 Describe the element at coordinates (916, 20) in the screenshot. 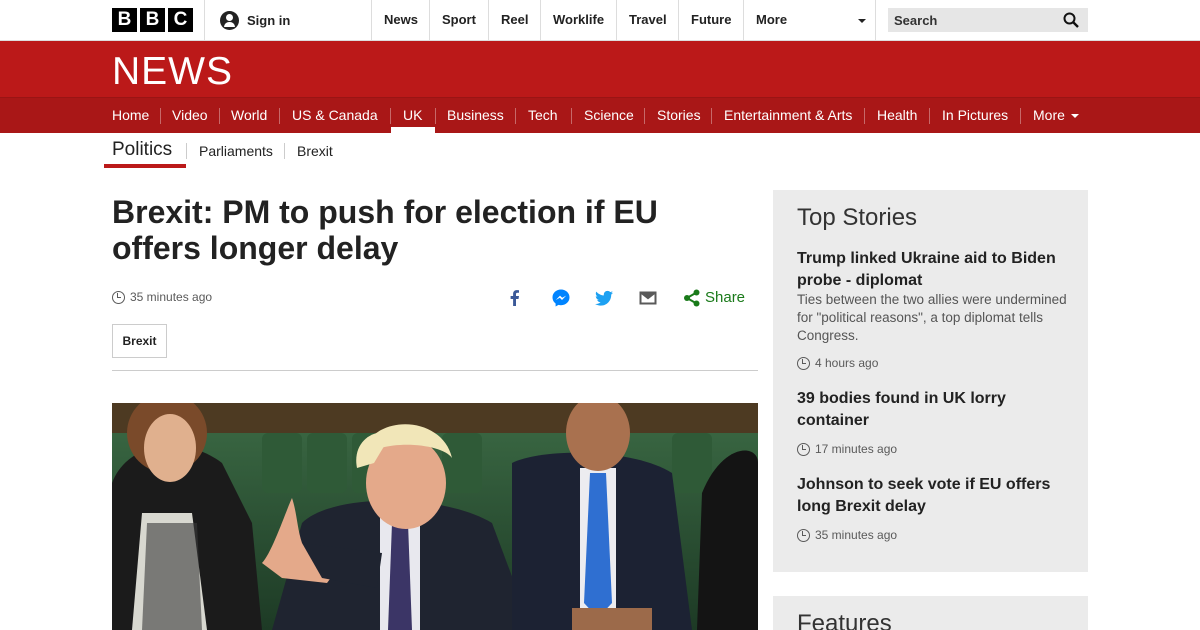

I see `search-placeholder: Search` at that location.